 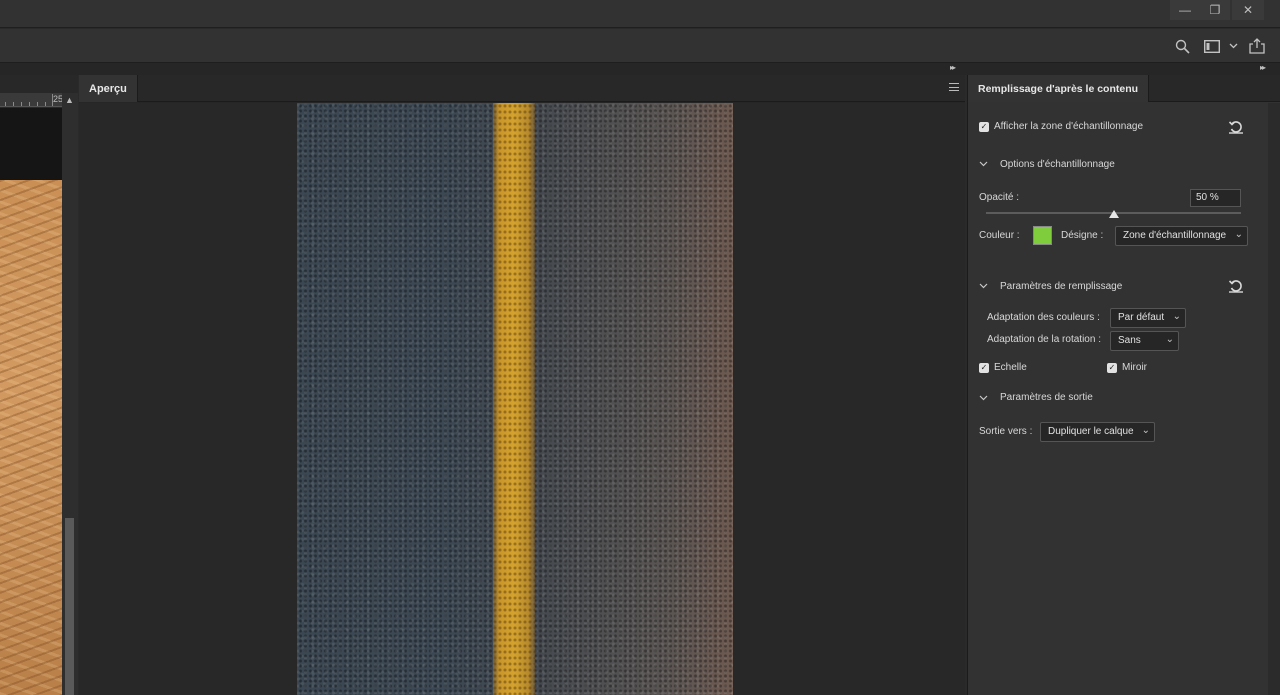 What do you see at coordinates (1144, 341) in the screenshot?
I see `rotation-adaptation-select: Sans ⌄` at bounding box center [1144, 341].